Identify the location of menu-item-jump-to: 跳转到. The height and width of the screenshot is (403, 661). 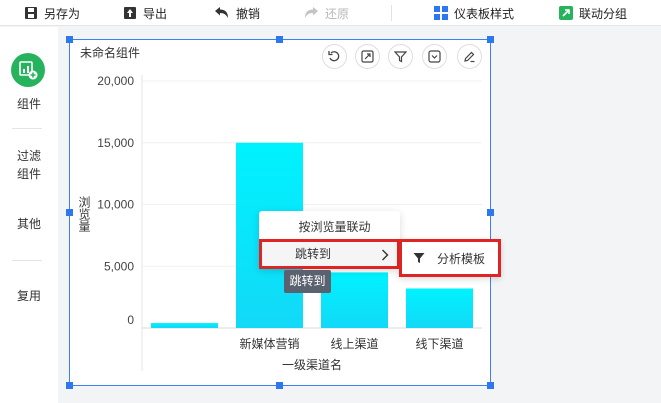
(329, 254).